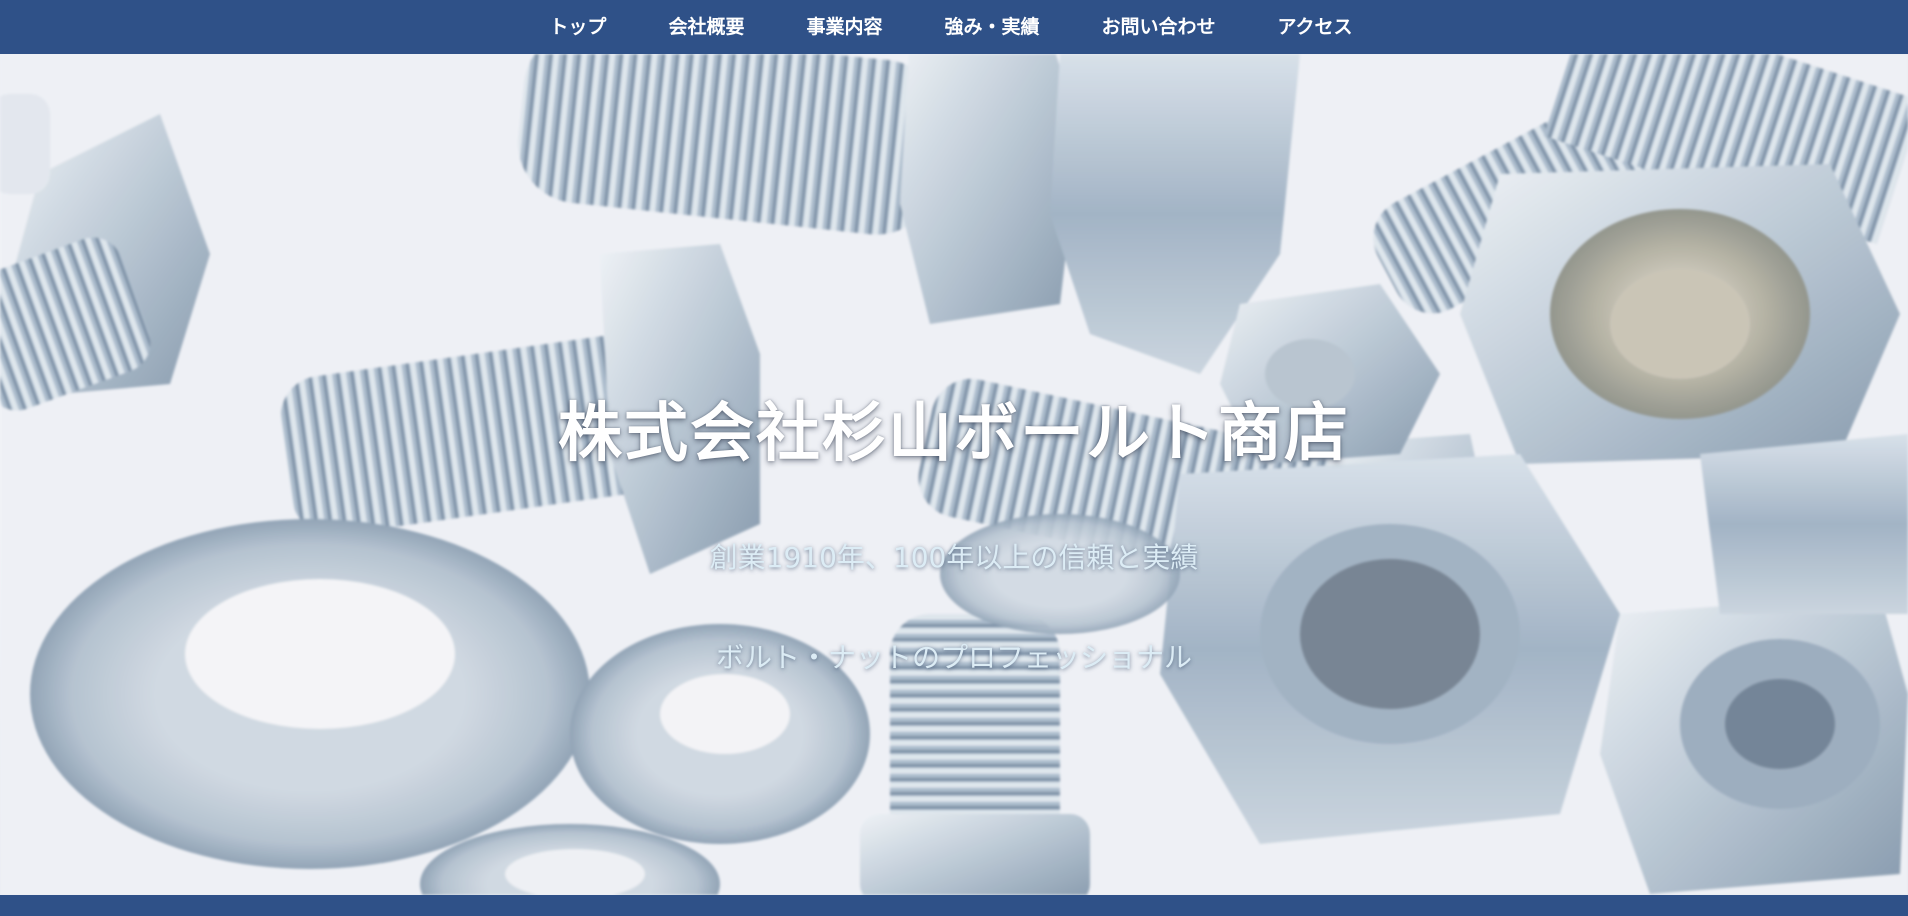 Image resolution: width=1908 pixels, height=916 pixels. Describe the element at coordinates (577, 27) in the screenshot. I see `nav-item-top: トップ` at that location.